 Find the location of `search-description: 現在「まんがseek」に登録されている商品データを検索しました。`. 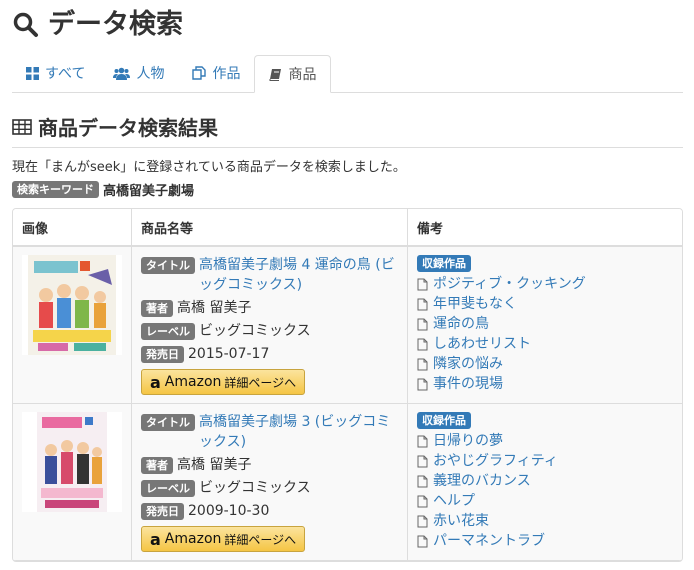

search-description: 現在「まんがseek」に登録されている商品データを検索しました。 is located at coordinates (209, 167).